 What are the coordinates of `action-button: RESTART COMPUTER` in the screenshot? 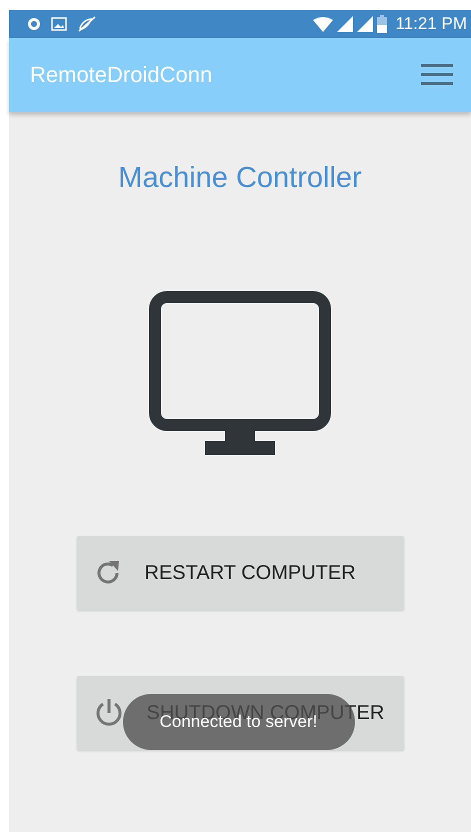 It's located at (240, 573).